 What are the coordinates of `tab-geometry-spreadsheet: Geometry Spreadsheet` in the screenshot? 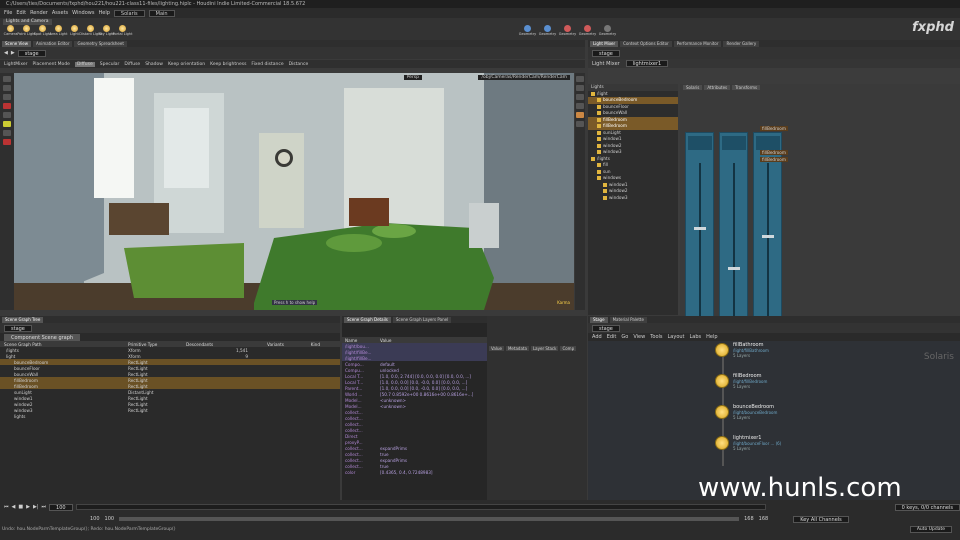 It's located at (100, 43).